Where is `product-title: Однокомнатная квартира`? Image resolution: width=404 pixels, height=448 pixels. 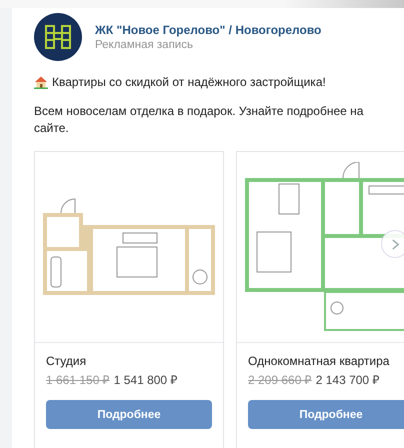 product-title: Однокомнатная квартира is located at coordinates (319, 361).